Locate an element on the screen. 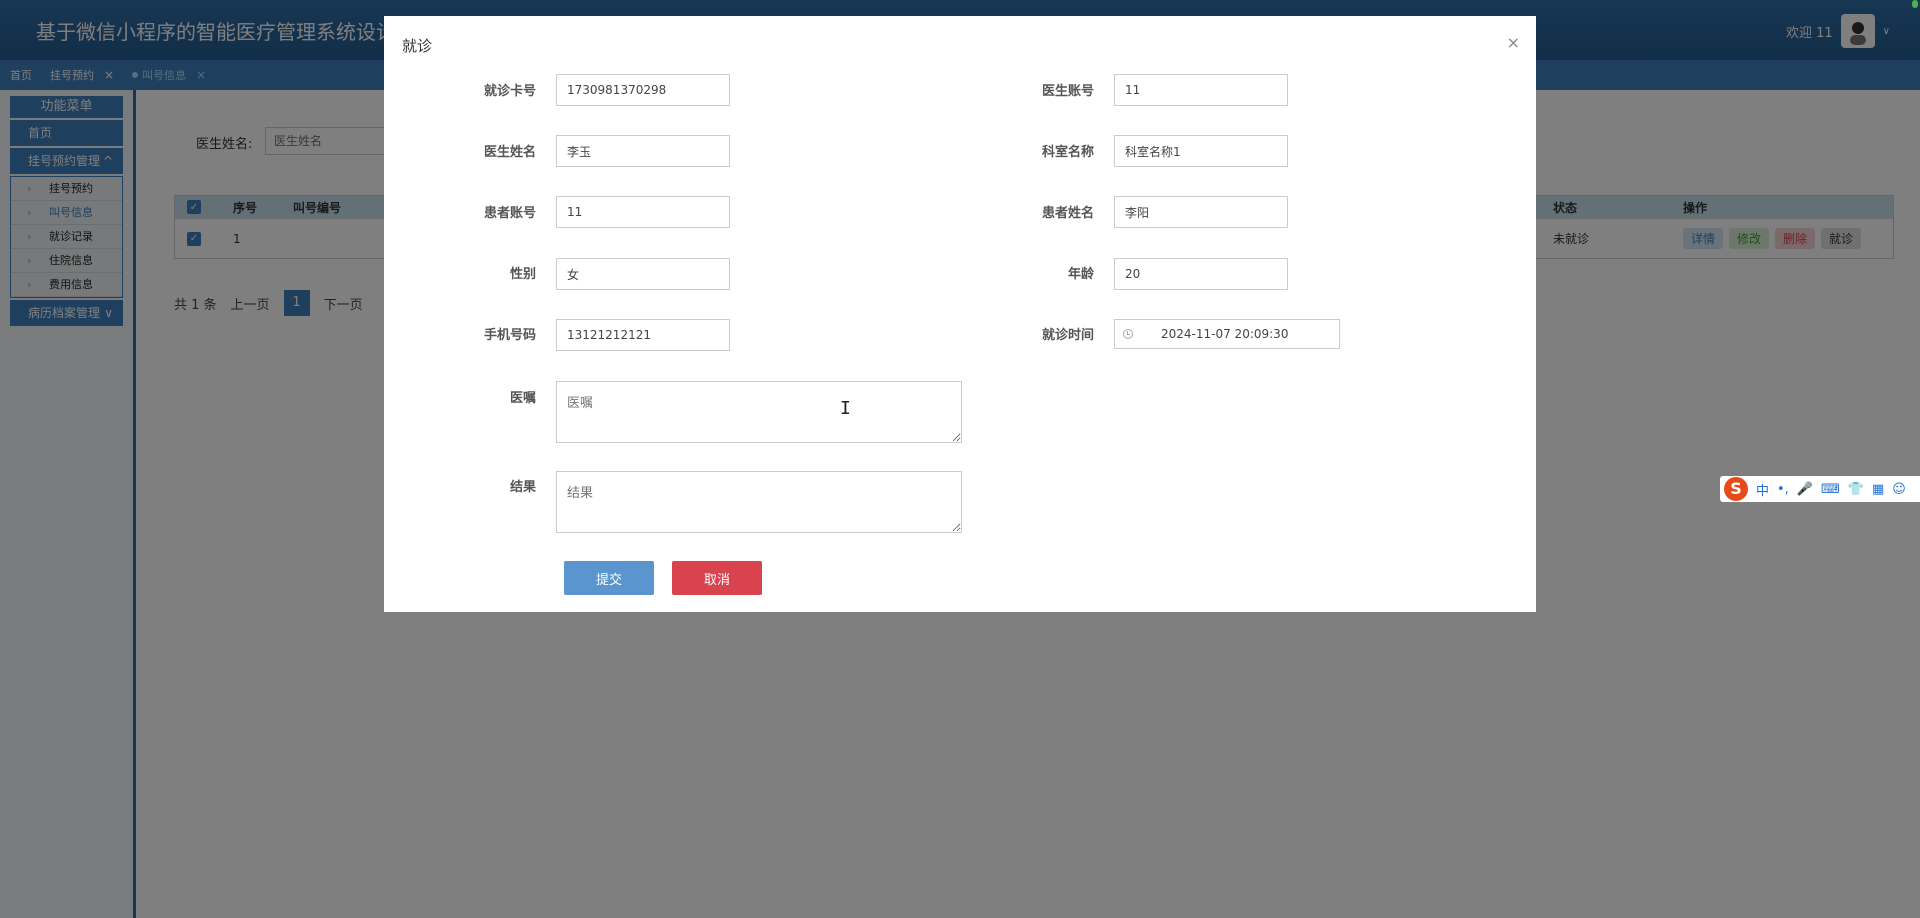 The width and height of the screenshot is (1920, 918). patient-account-label: 患者账号 is located at coordinates (509, 213).